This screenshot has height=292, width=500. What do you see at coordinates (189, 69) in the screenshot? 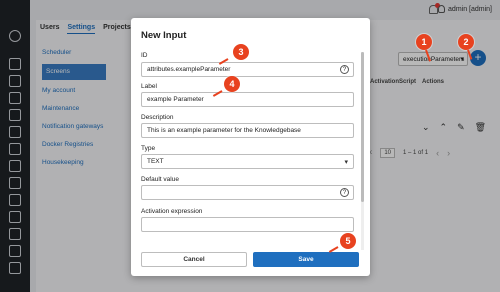
I see `id-value: attributes.exampleParameter` at bounding box center [189, 69].